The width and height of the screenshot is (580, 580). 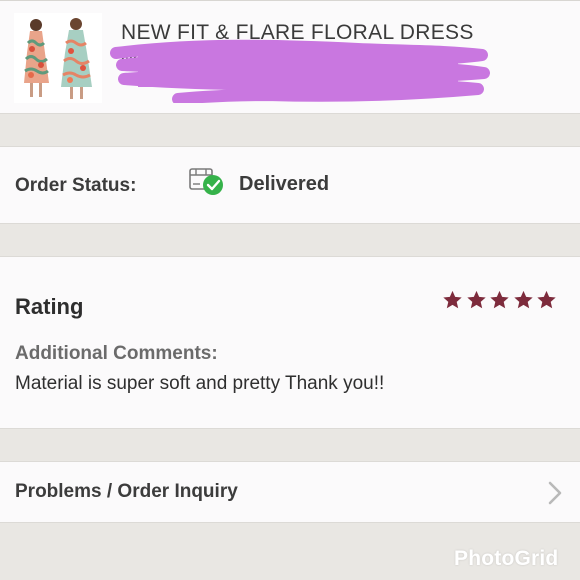 What do you see at coordinates (555, 493) in the screenshot?
I see `chevron-right-icon` at bounding box center [555, 493].